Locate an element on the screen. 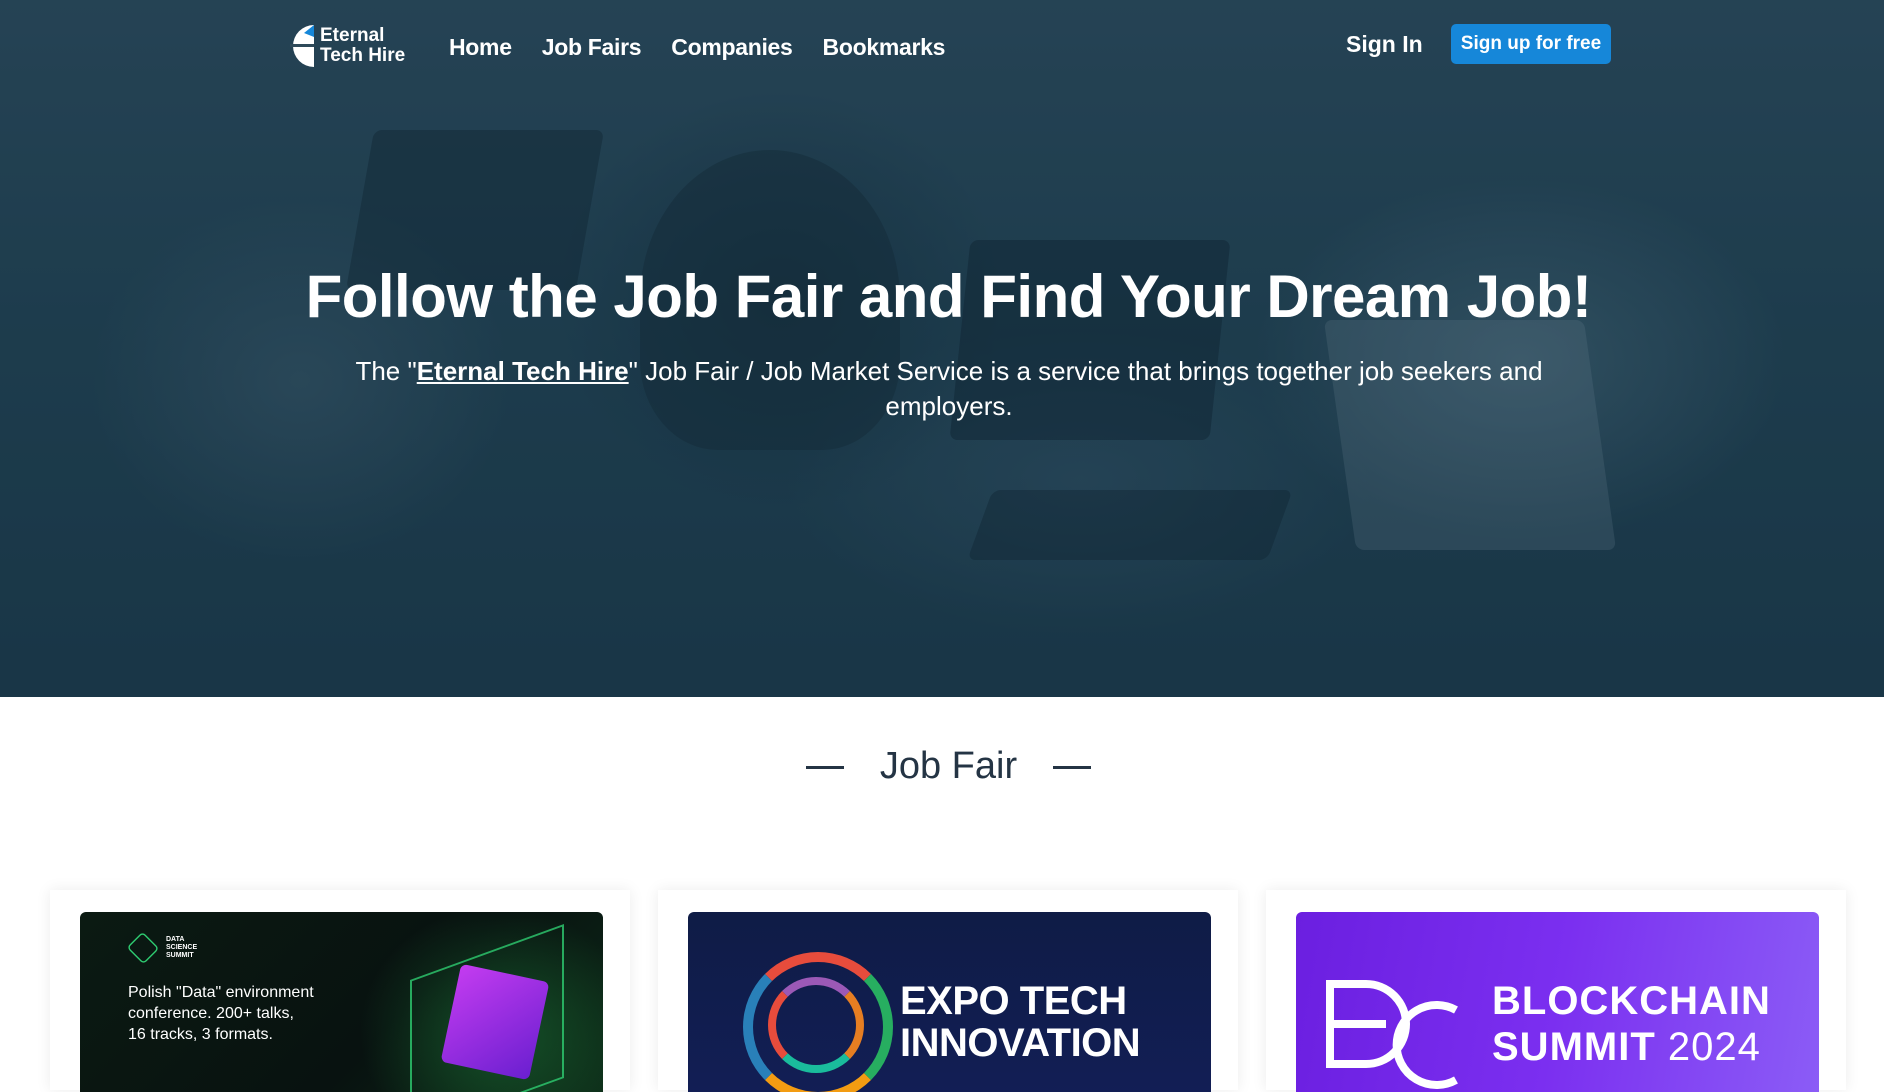 This screenshot has height=1092, width=1884. sign-in-link: Sign In is located at coordinates (1384, 44).